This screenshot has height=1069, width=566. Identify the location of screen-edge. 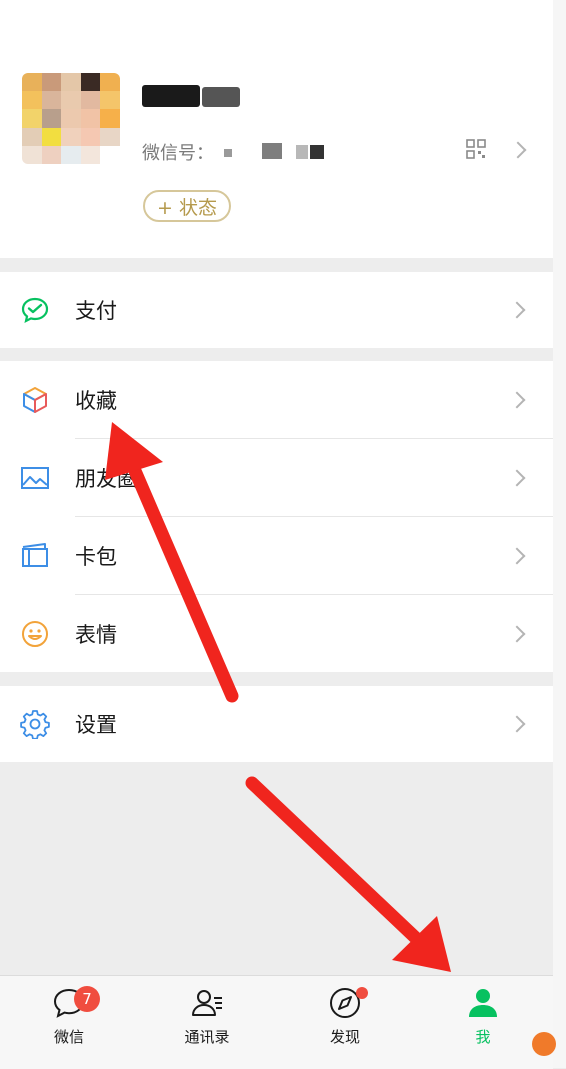
(559, 534).